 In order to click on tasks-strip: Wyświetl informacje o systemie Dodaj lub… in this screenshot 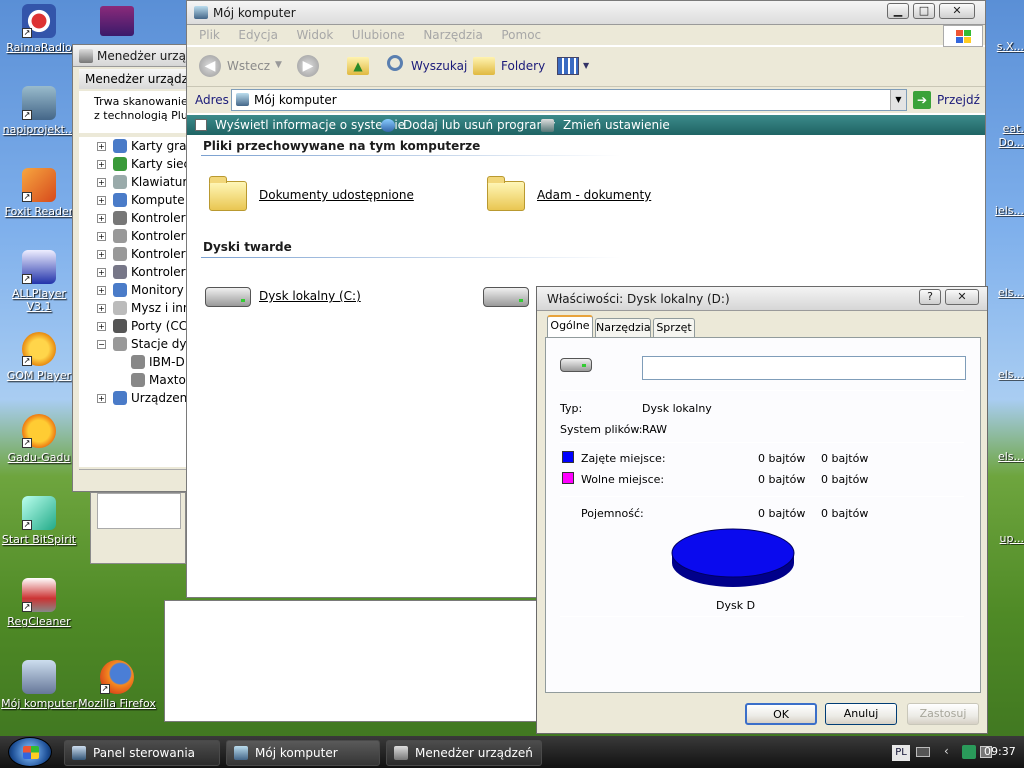, I will do `click(586, 125)`.